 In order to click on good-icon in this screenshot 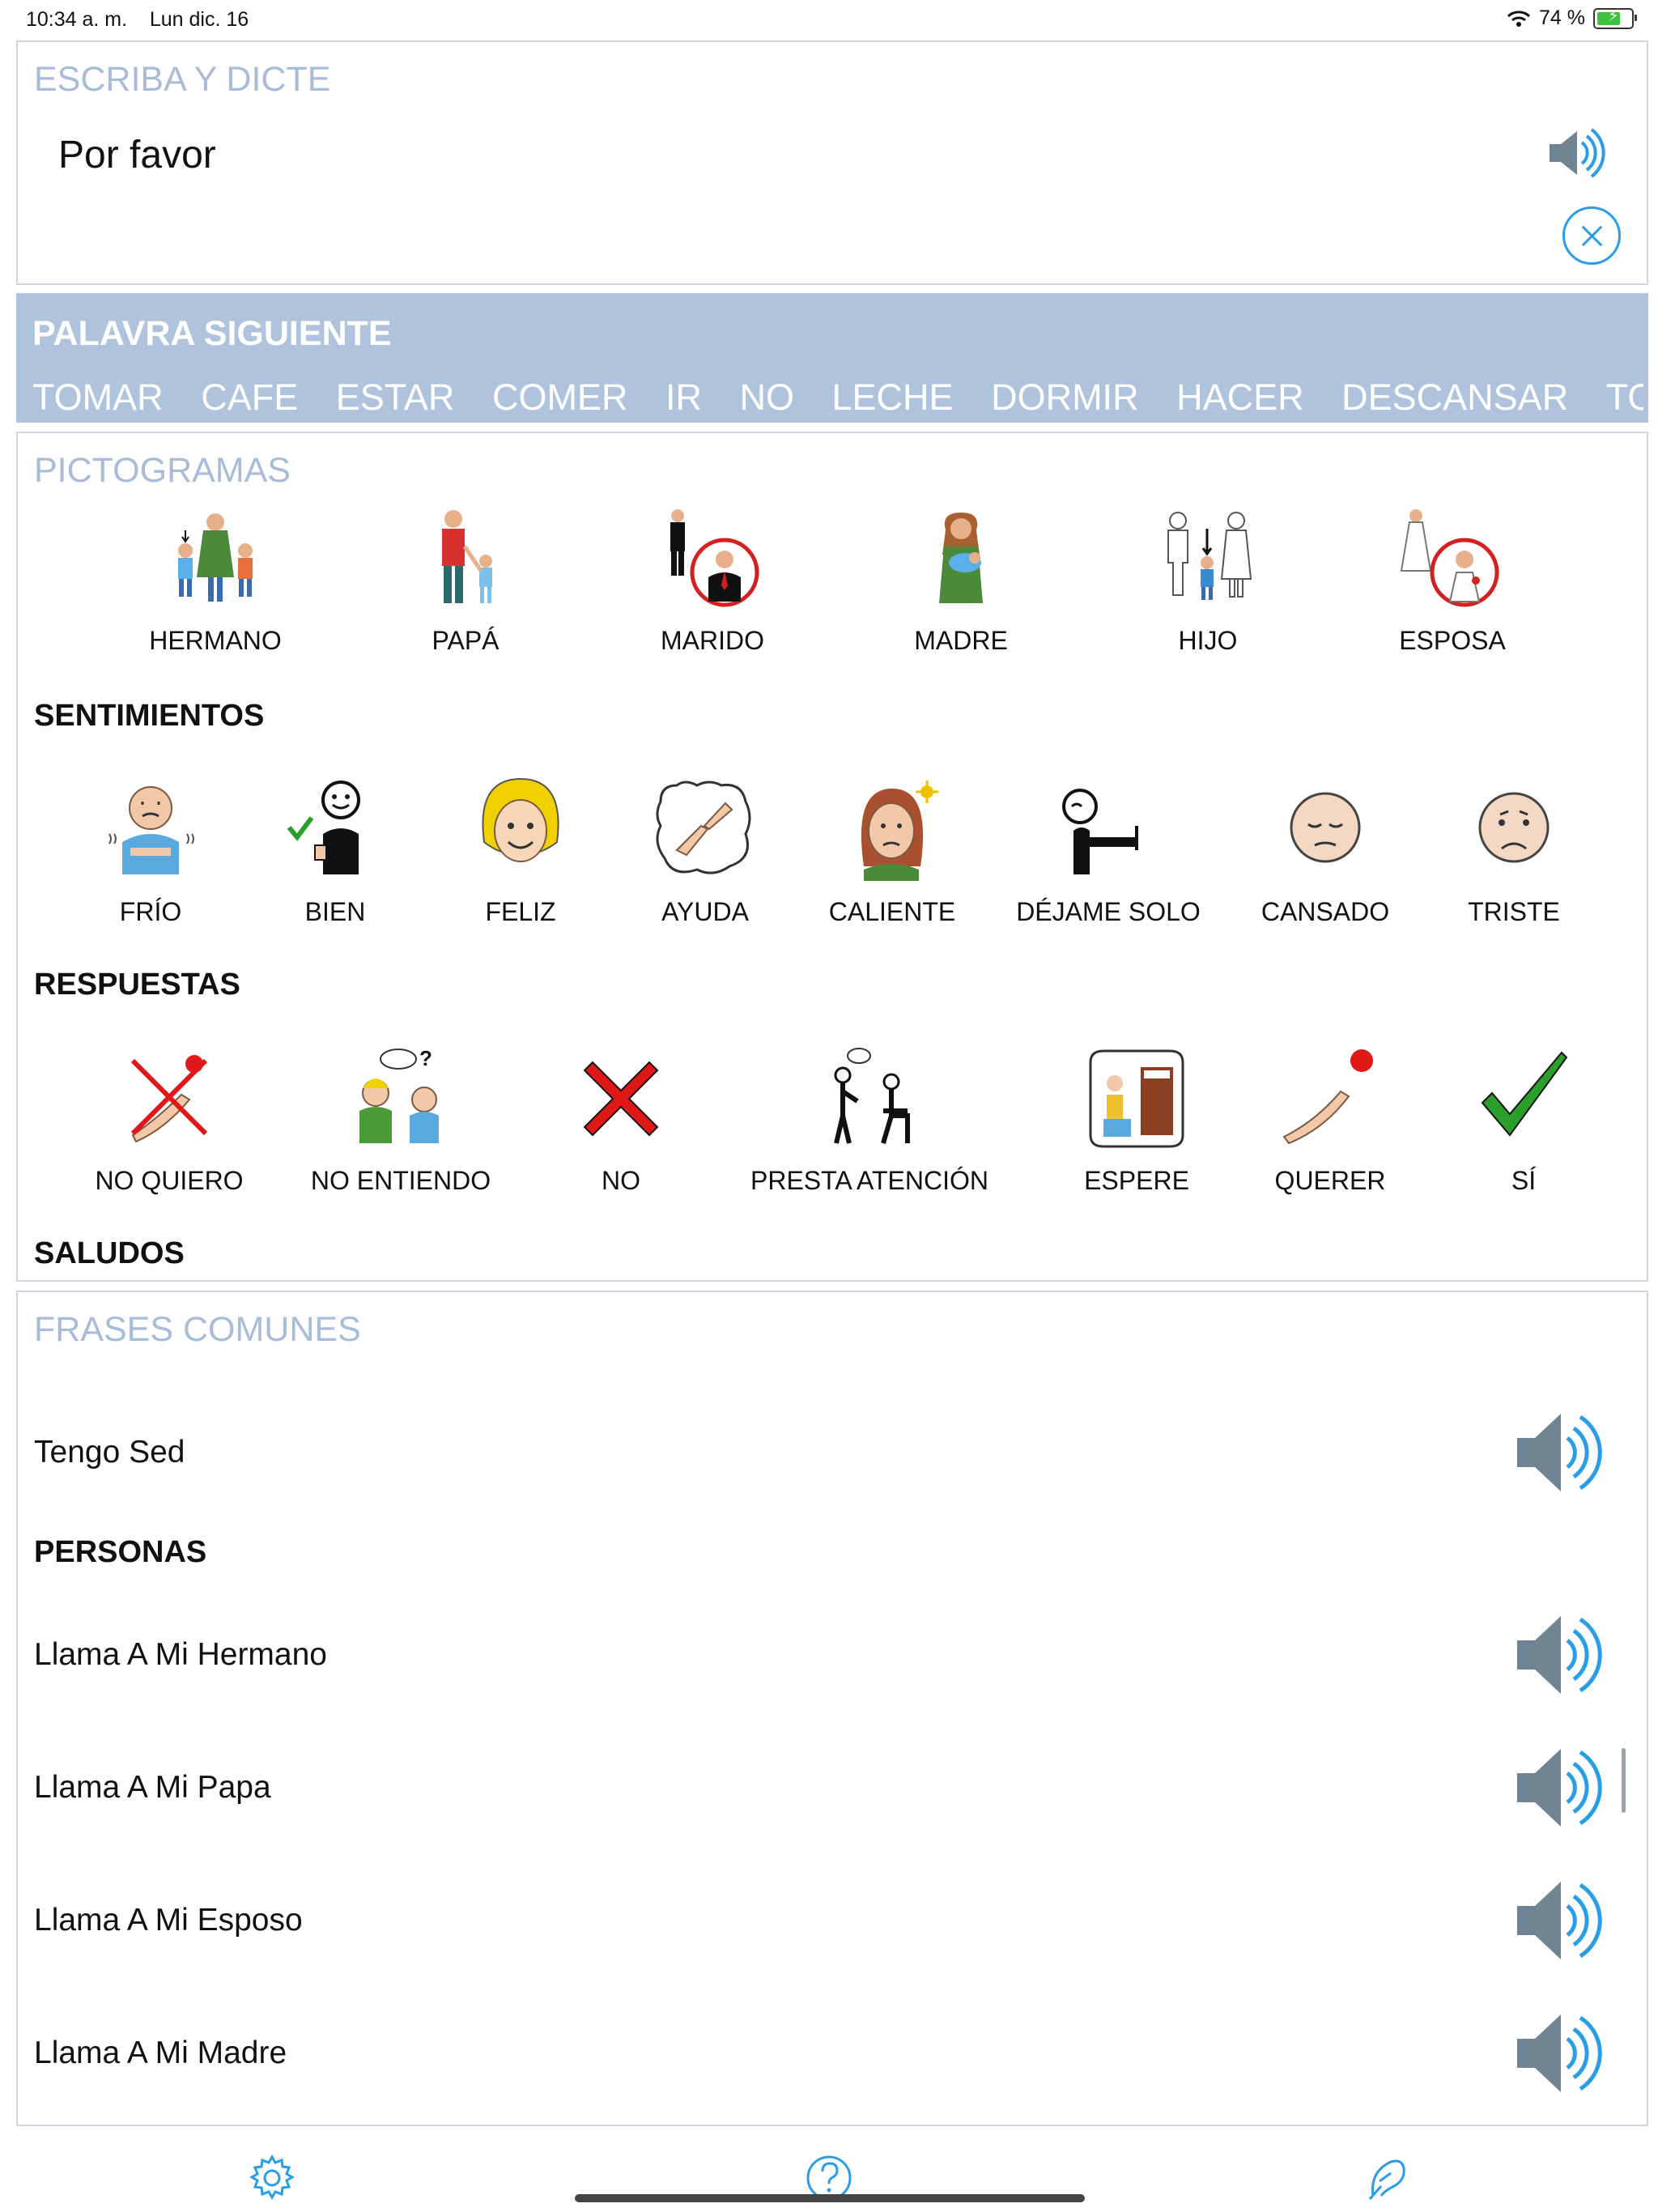, I will do `click(323, 828)`.